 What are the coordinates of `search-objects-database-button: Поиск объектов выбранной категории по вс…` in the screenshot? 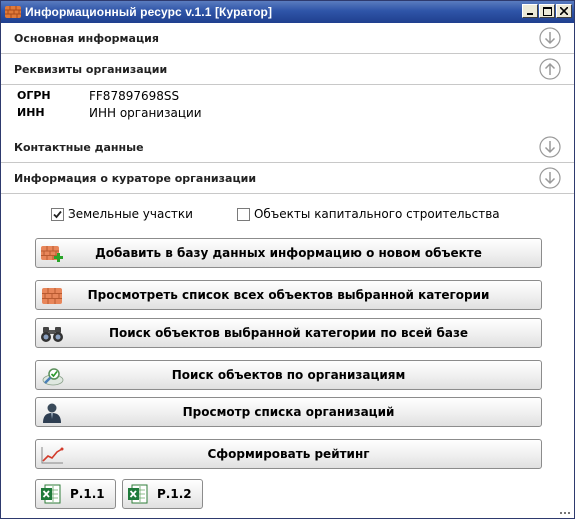 It's located at (288, 333).